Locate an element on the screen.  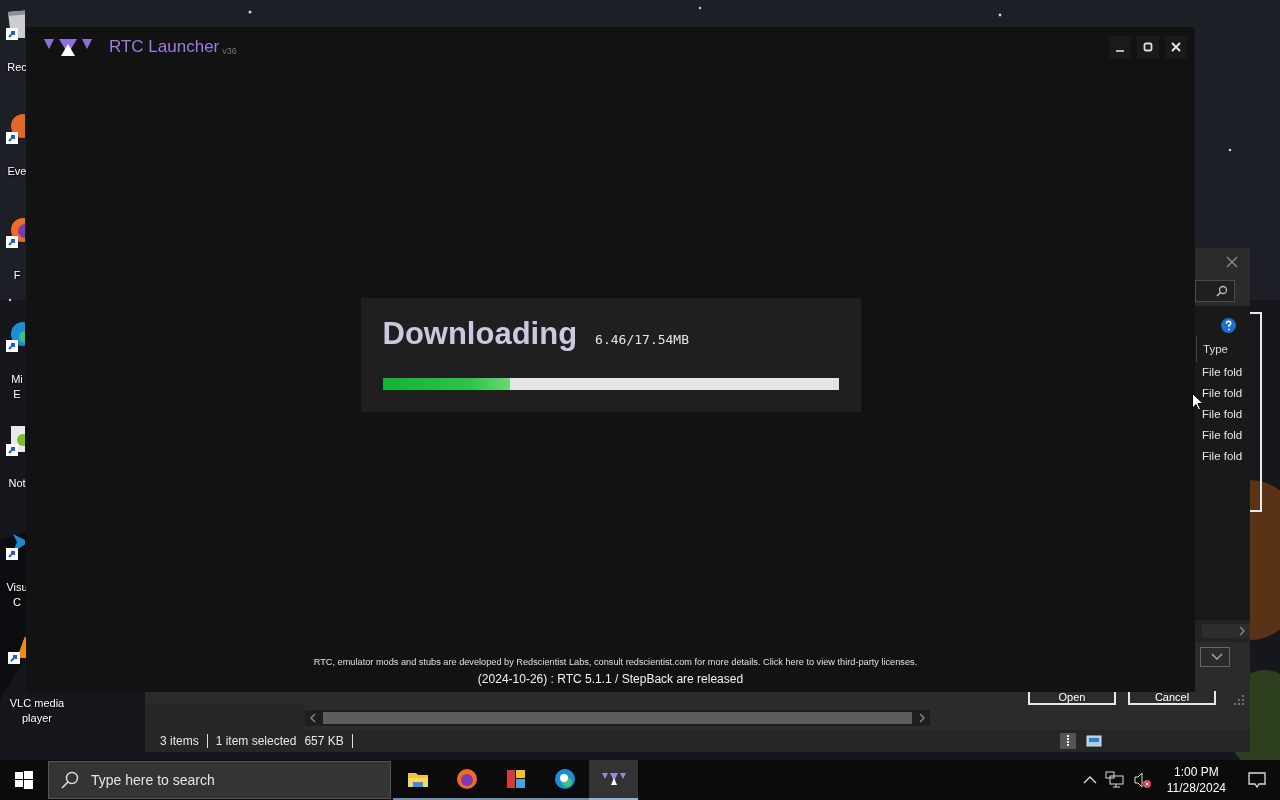
horizontal-scrollbar is located at coordinates (617, 718).